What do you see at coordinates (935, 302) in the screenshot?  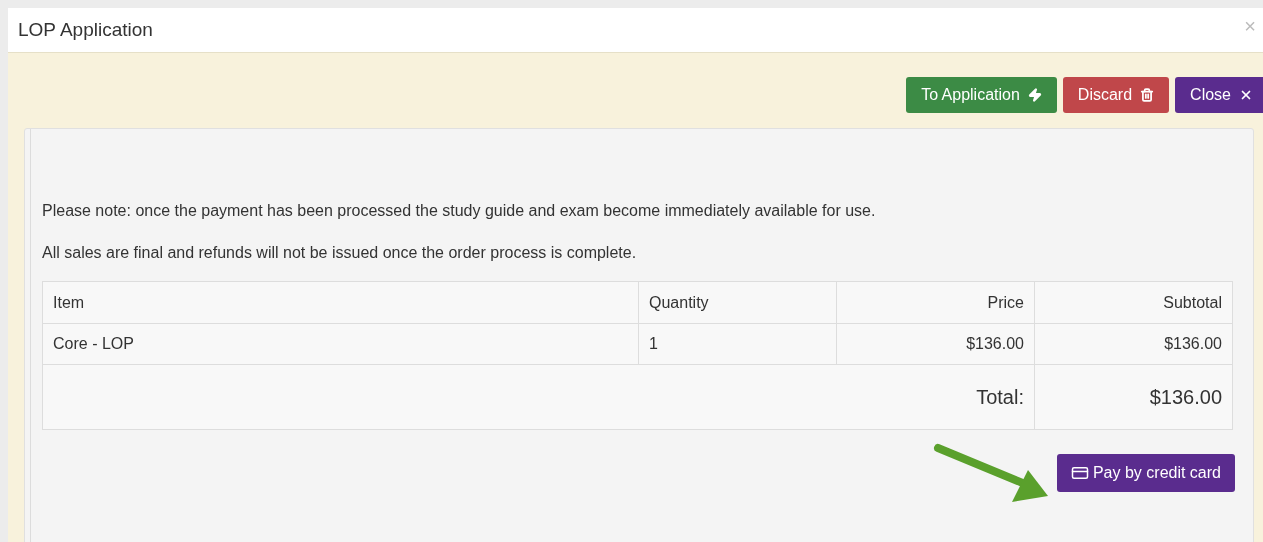 I see `column-header: Price` at bounding box center [935, 302].